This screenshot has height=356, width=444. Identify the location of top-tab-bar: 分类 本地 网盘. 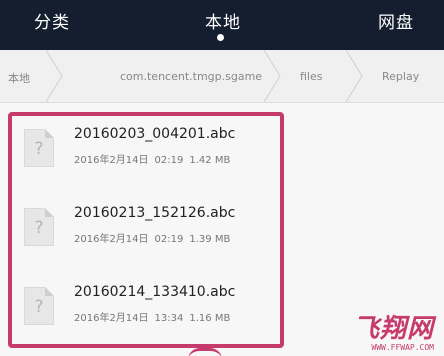
(222, 25).